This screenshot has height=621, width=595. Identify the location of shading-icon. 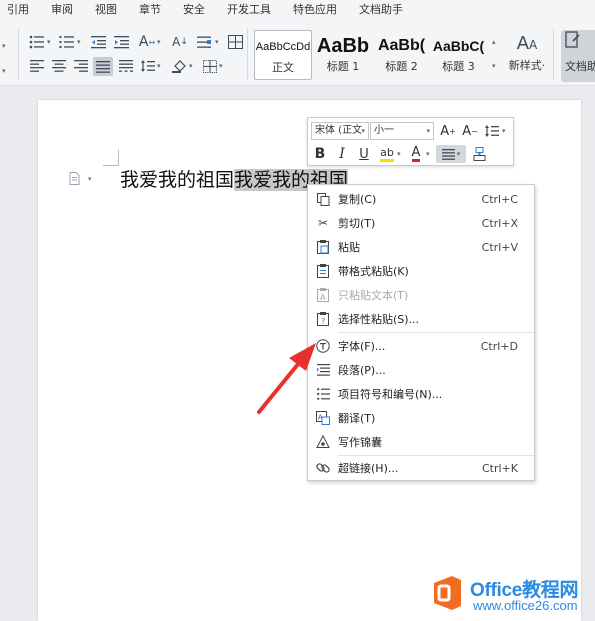
(180, 66).